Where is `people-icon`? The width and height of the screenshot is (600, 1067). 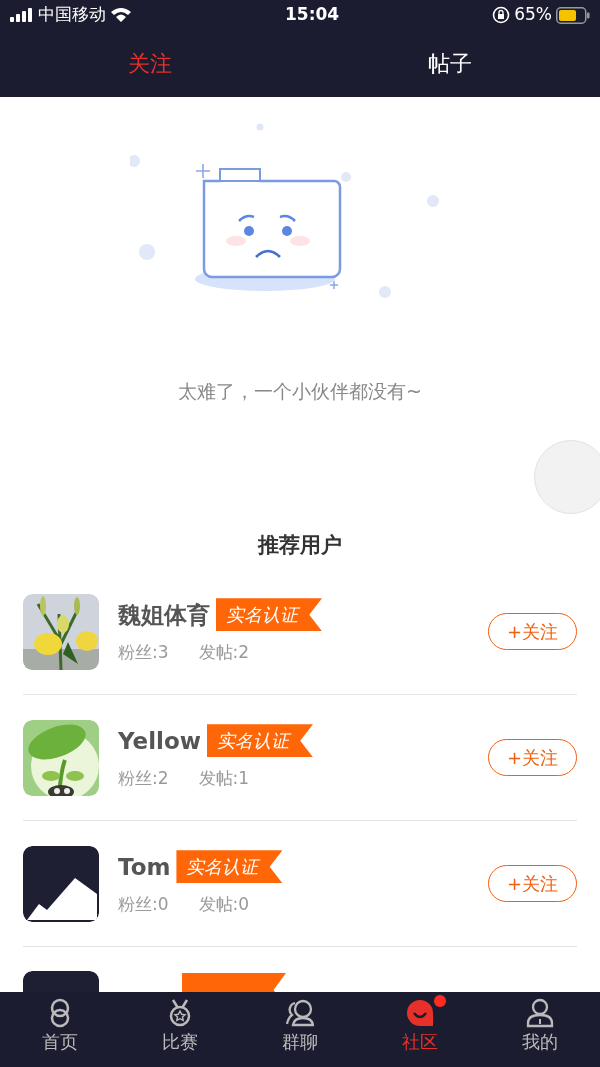
people-icon is located at coordinates (300, 1013).